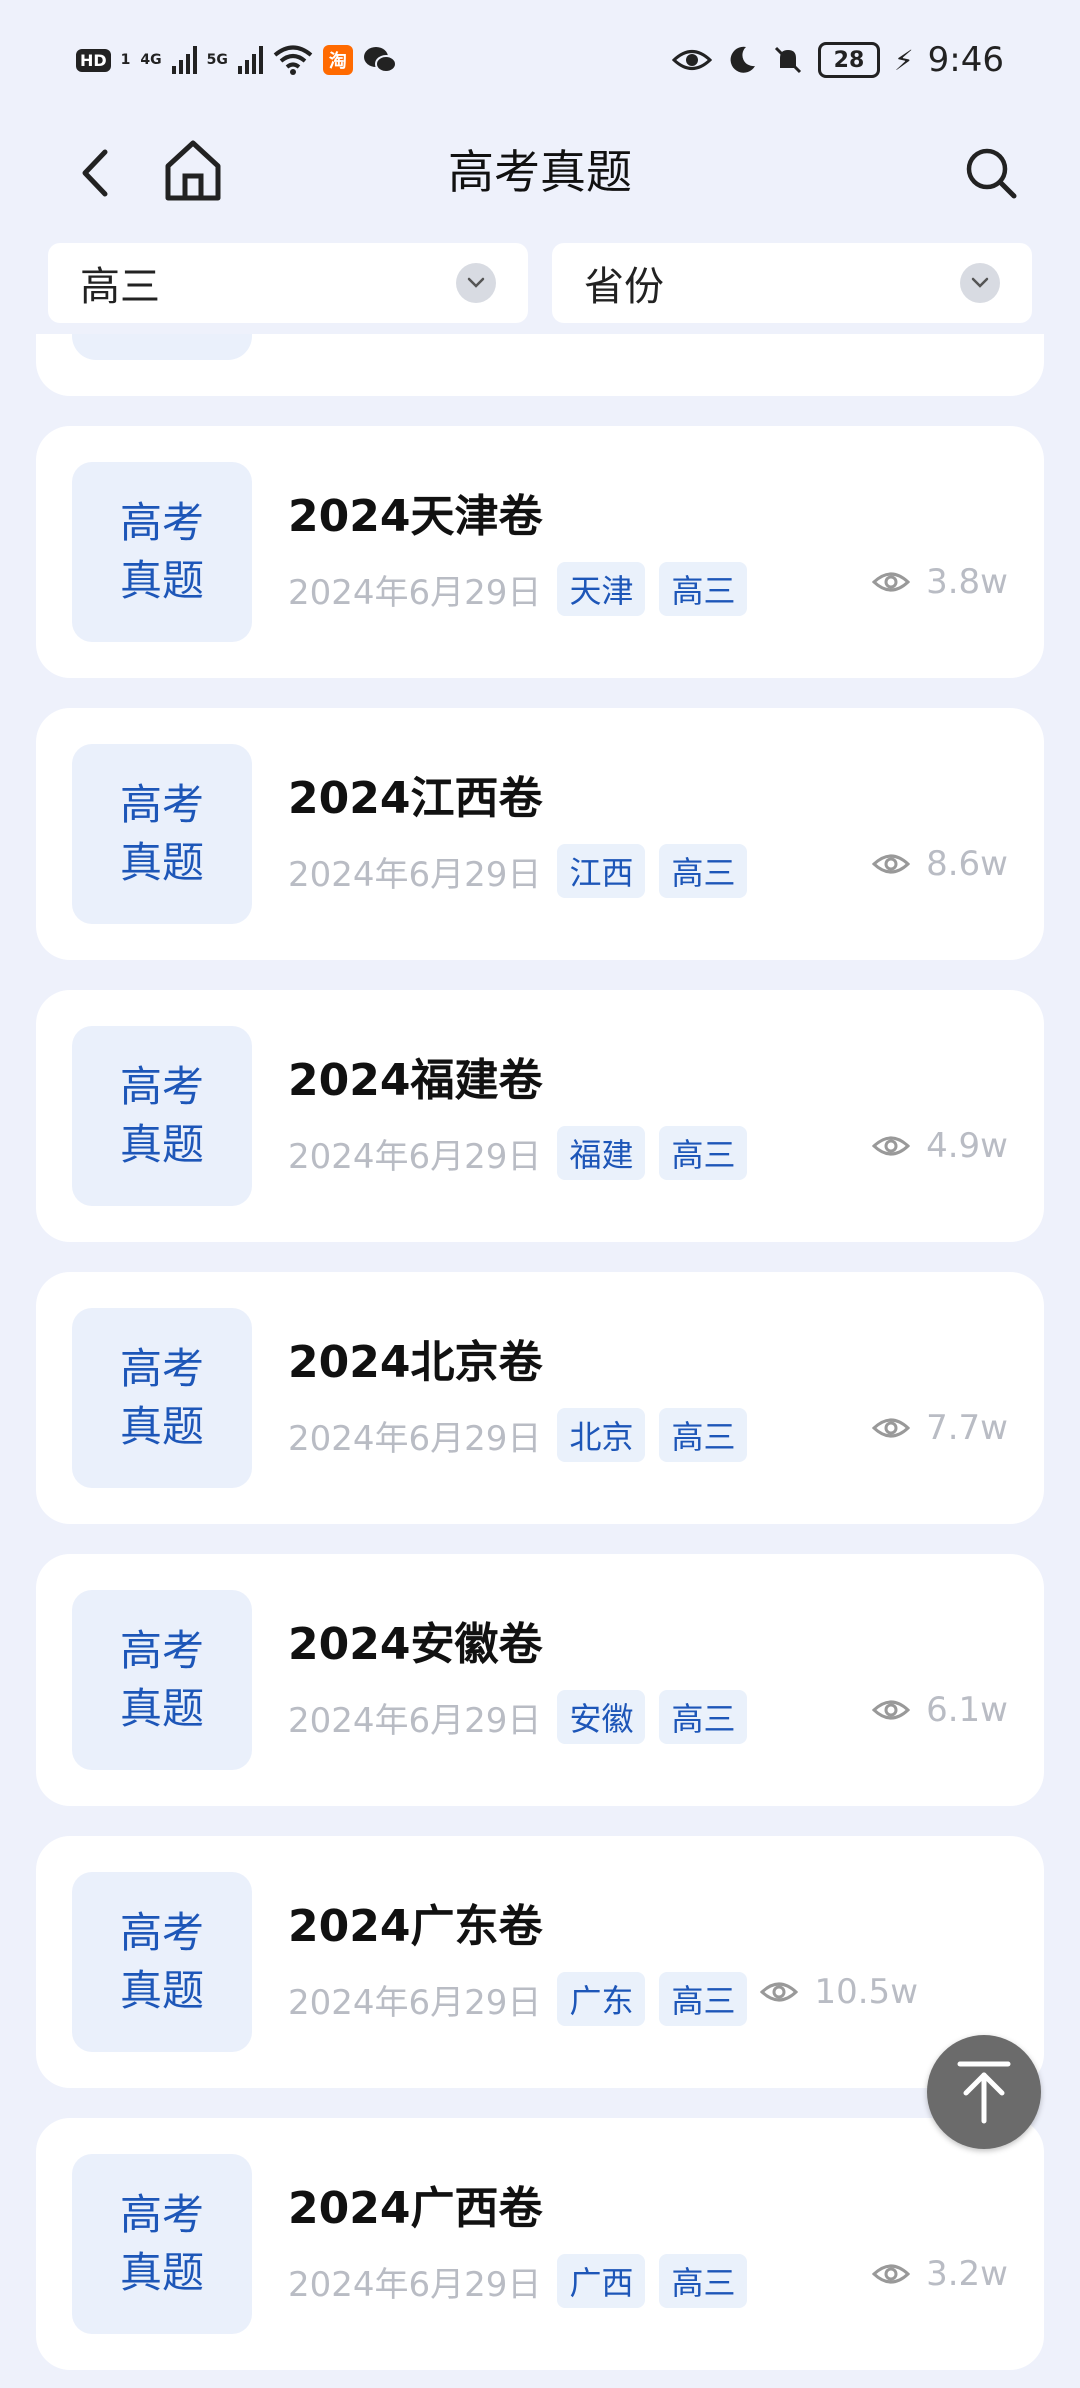 The height and width of the screenshot is (2388, 1080). I want to click on wifi-icon, so click(293, 60).